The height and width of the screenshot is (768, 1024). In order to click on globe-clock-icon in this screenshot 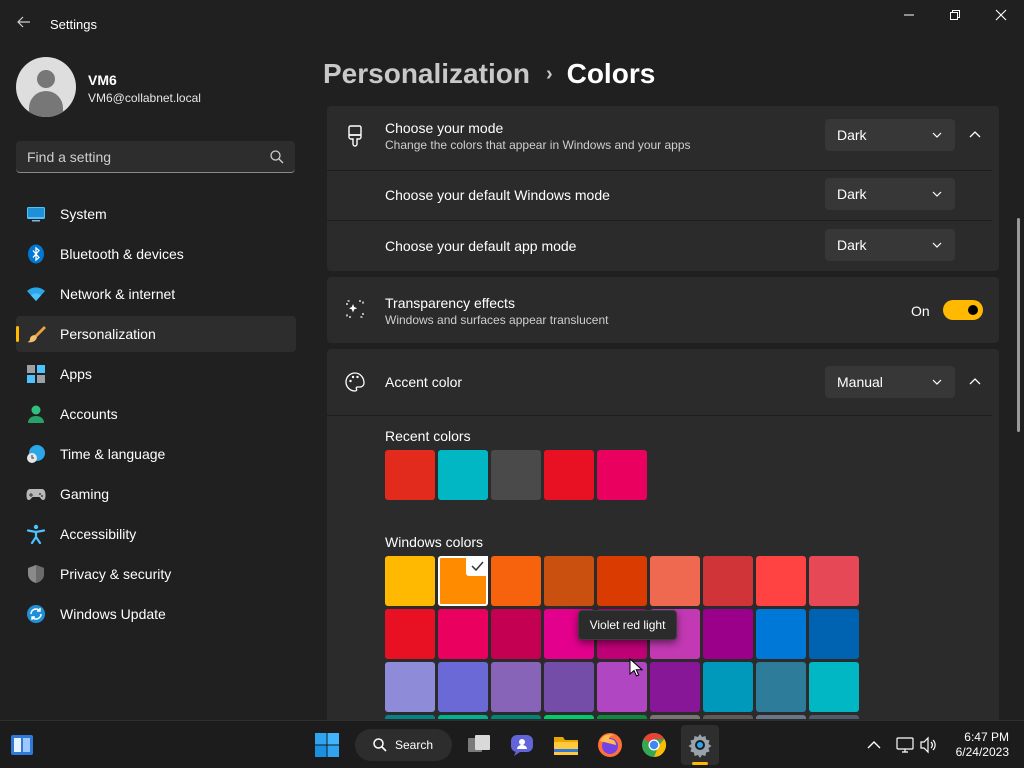, I will do `click(36, 454)`.